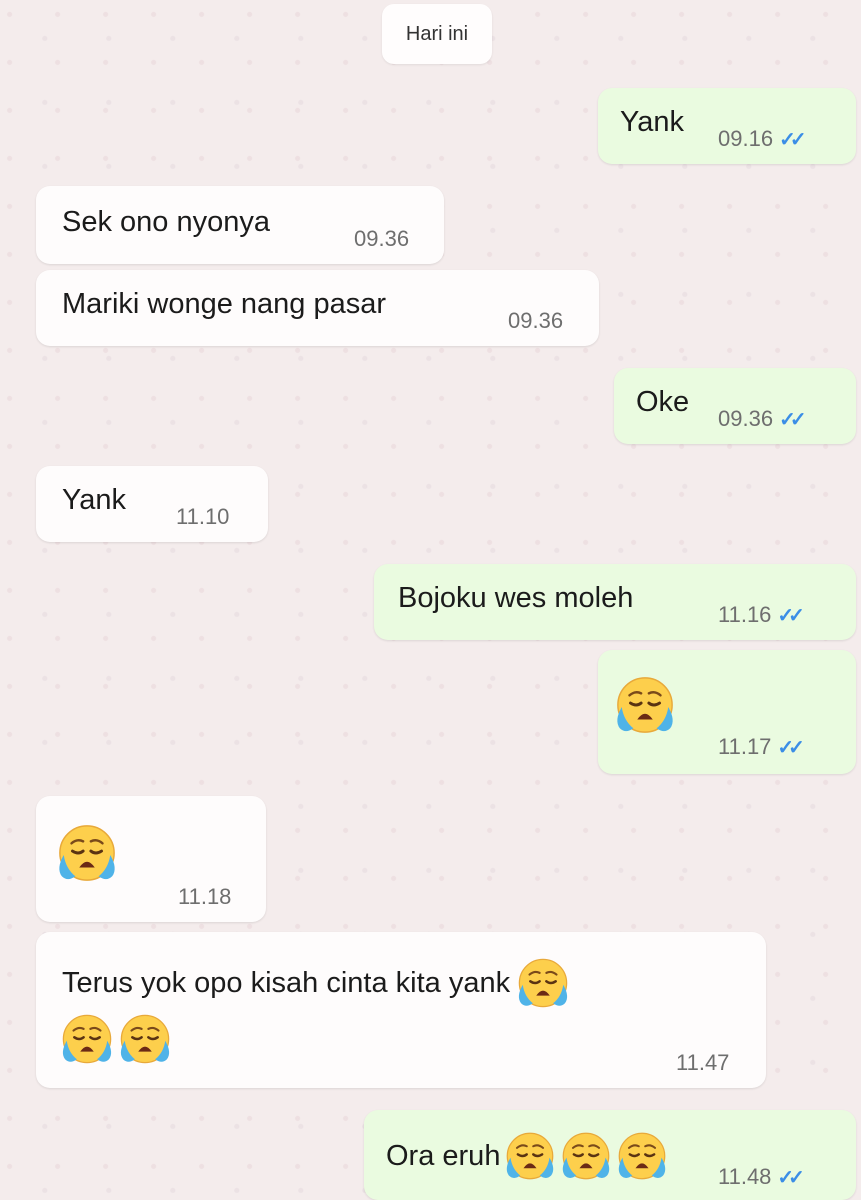 The width and height of the screenshot is (861, 1200). I want to click on message-time: 11.47, so click(703, 1062).